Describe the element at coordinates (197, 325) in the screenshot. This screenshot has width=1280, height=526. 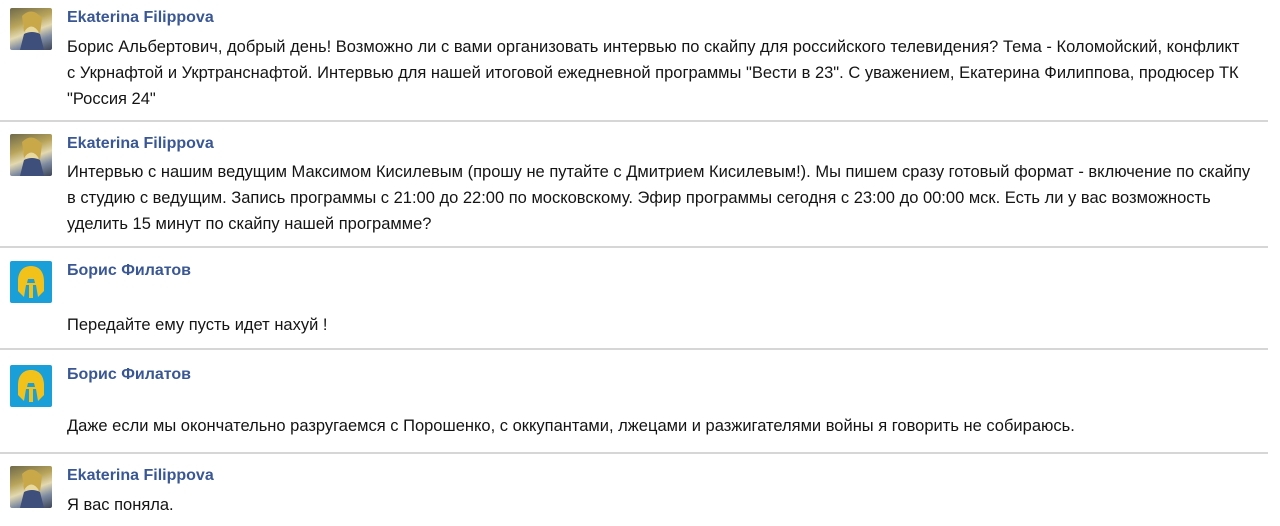
I see `message-text: Передайте ему пусть идет нахуй !` at that location.